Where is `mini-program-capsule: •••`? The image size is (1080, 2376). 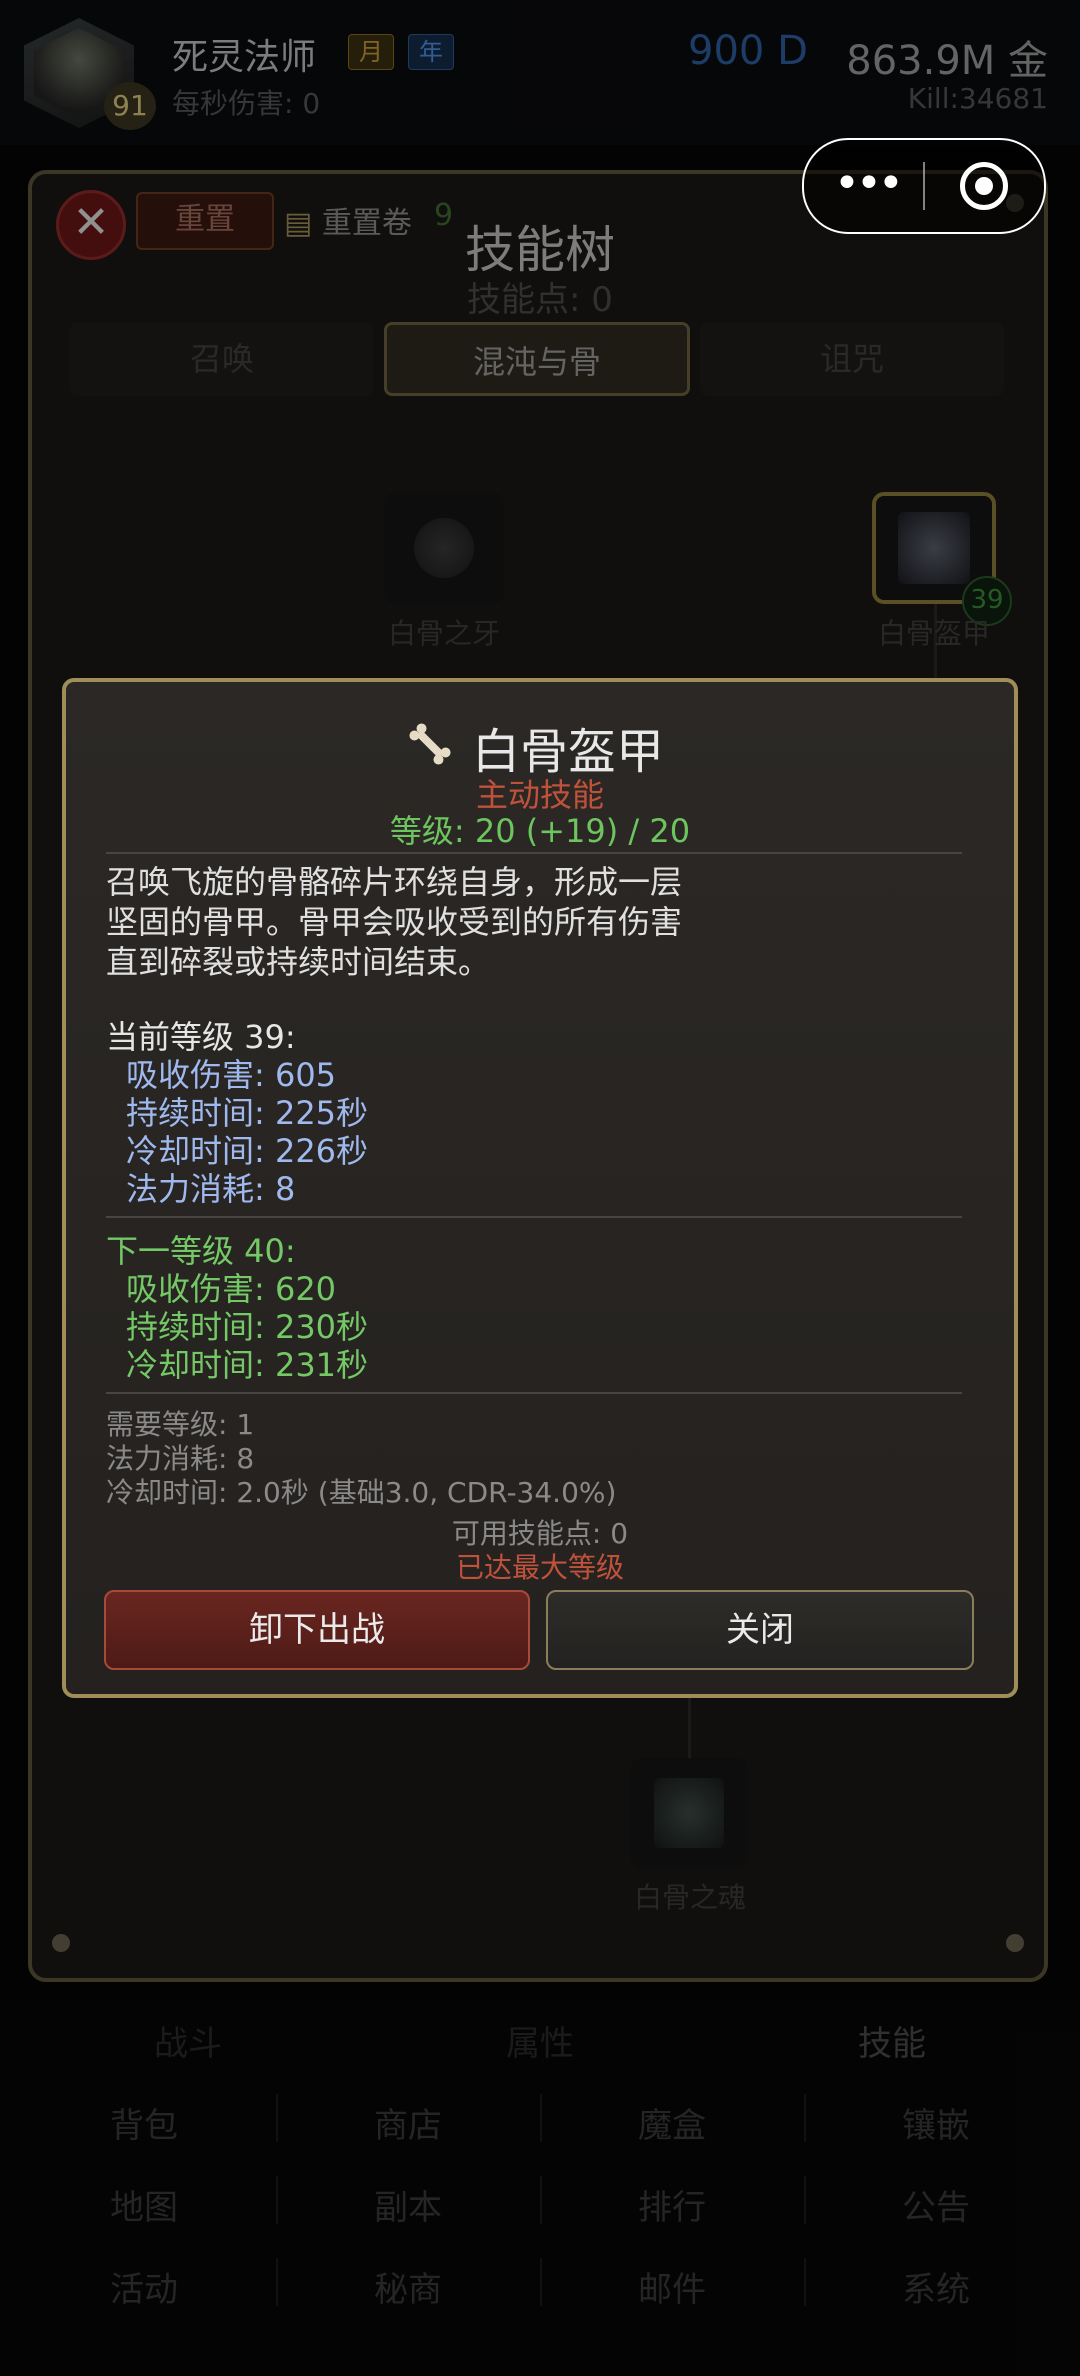
mini-program-capsule: ••• is located at coordinates (924, 186).